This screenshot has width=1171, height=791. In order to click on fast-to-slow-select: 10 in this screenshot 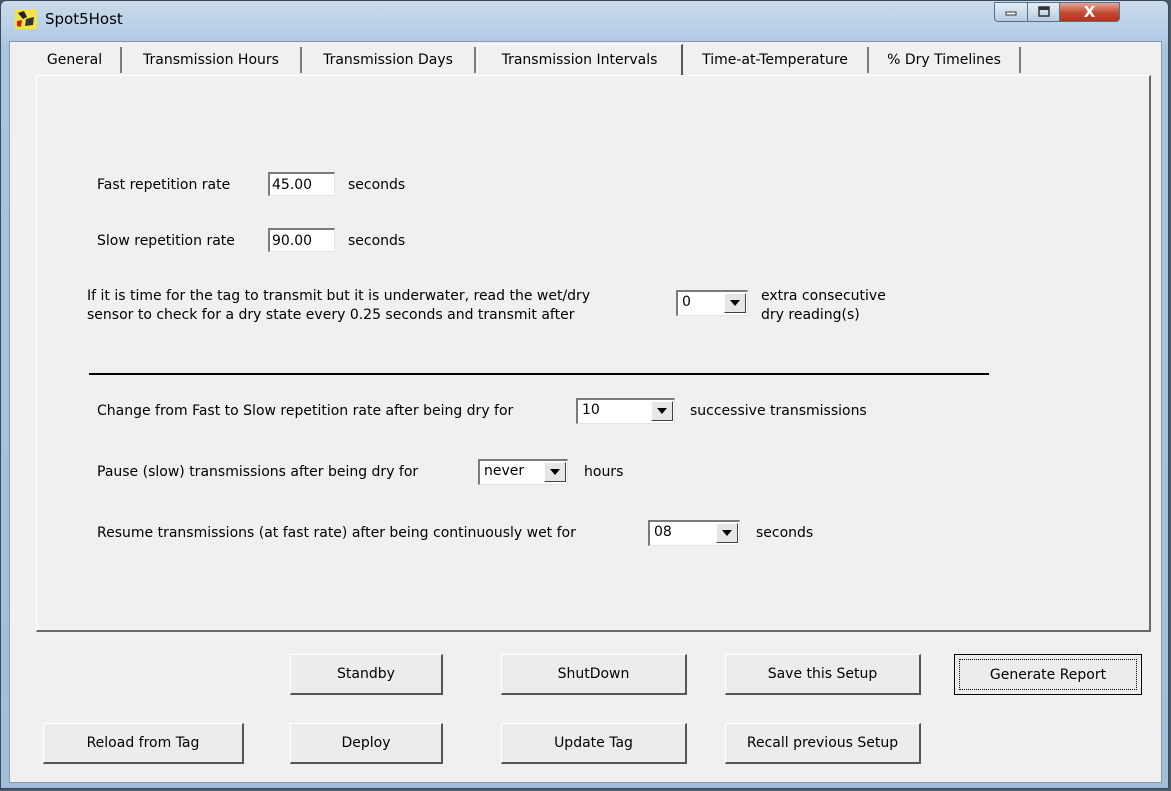, I will do `click(625, 411)`.